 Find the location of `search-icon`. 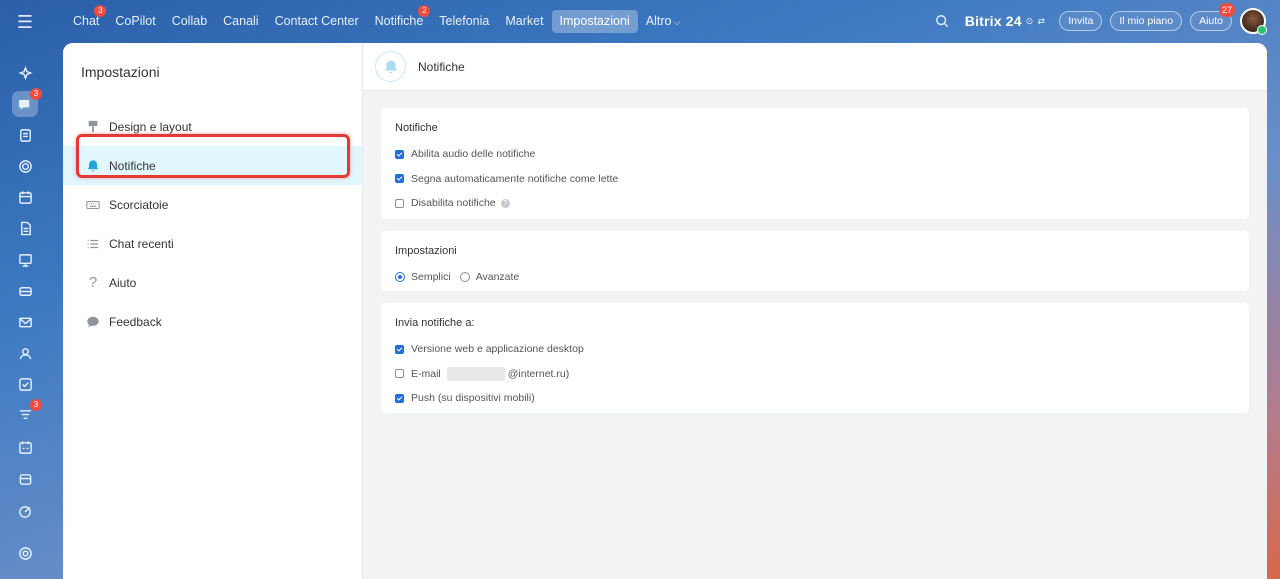

search-icon is located at coordinates (942, 21).